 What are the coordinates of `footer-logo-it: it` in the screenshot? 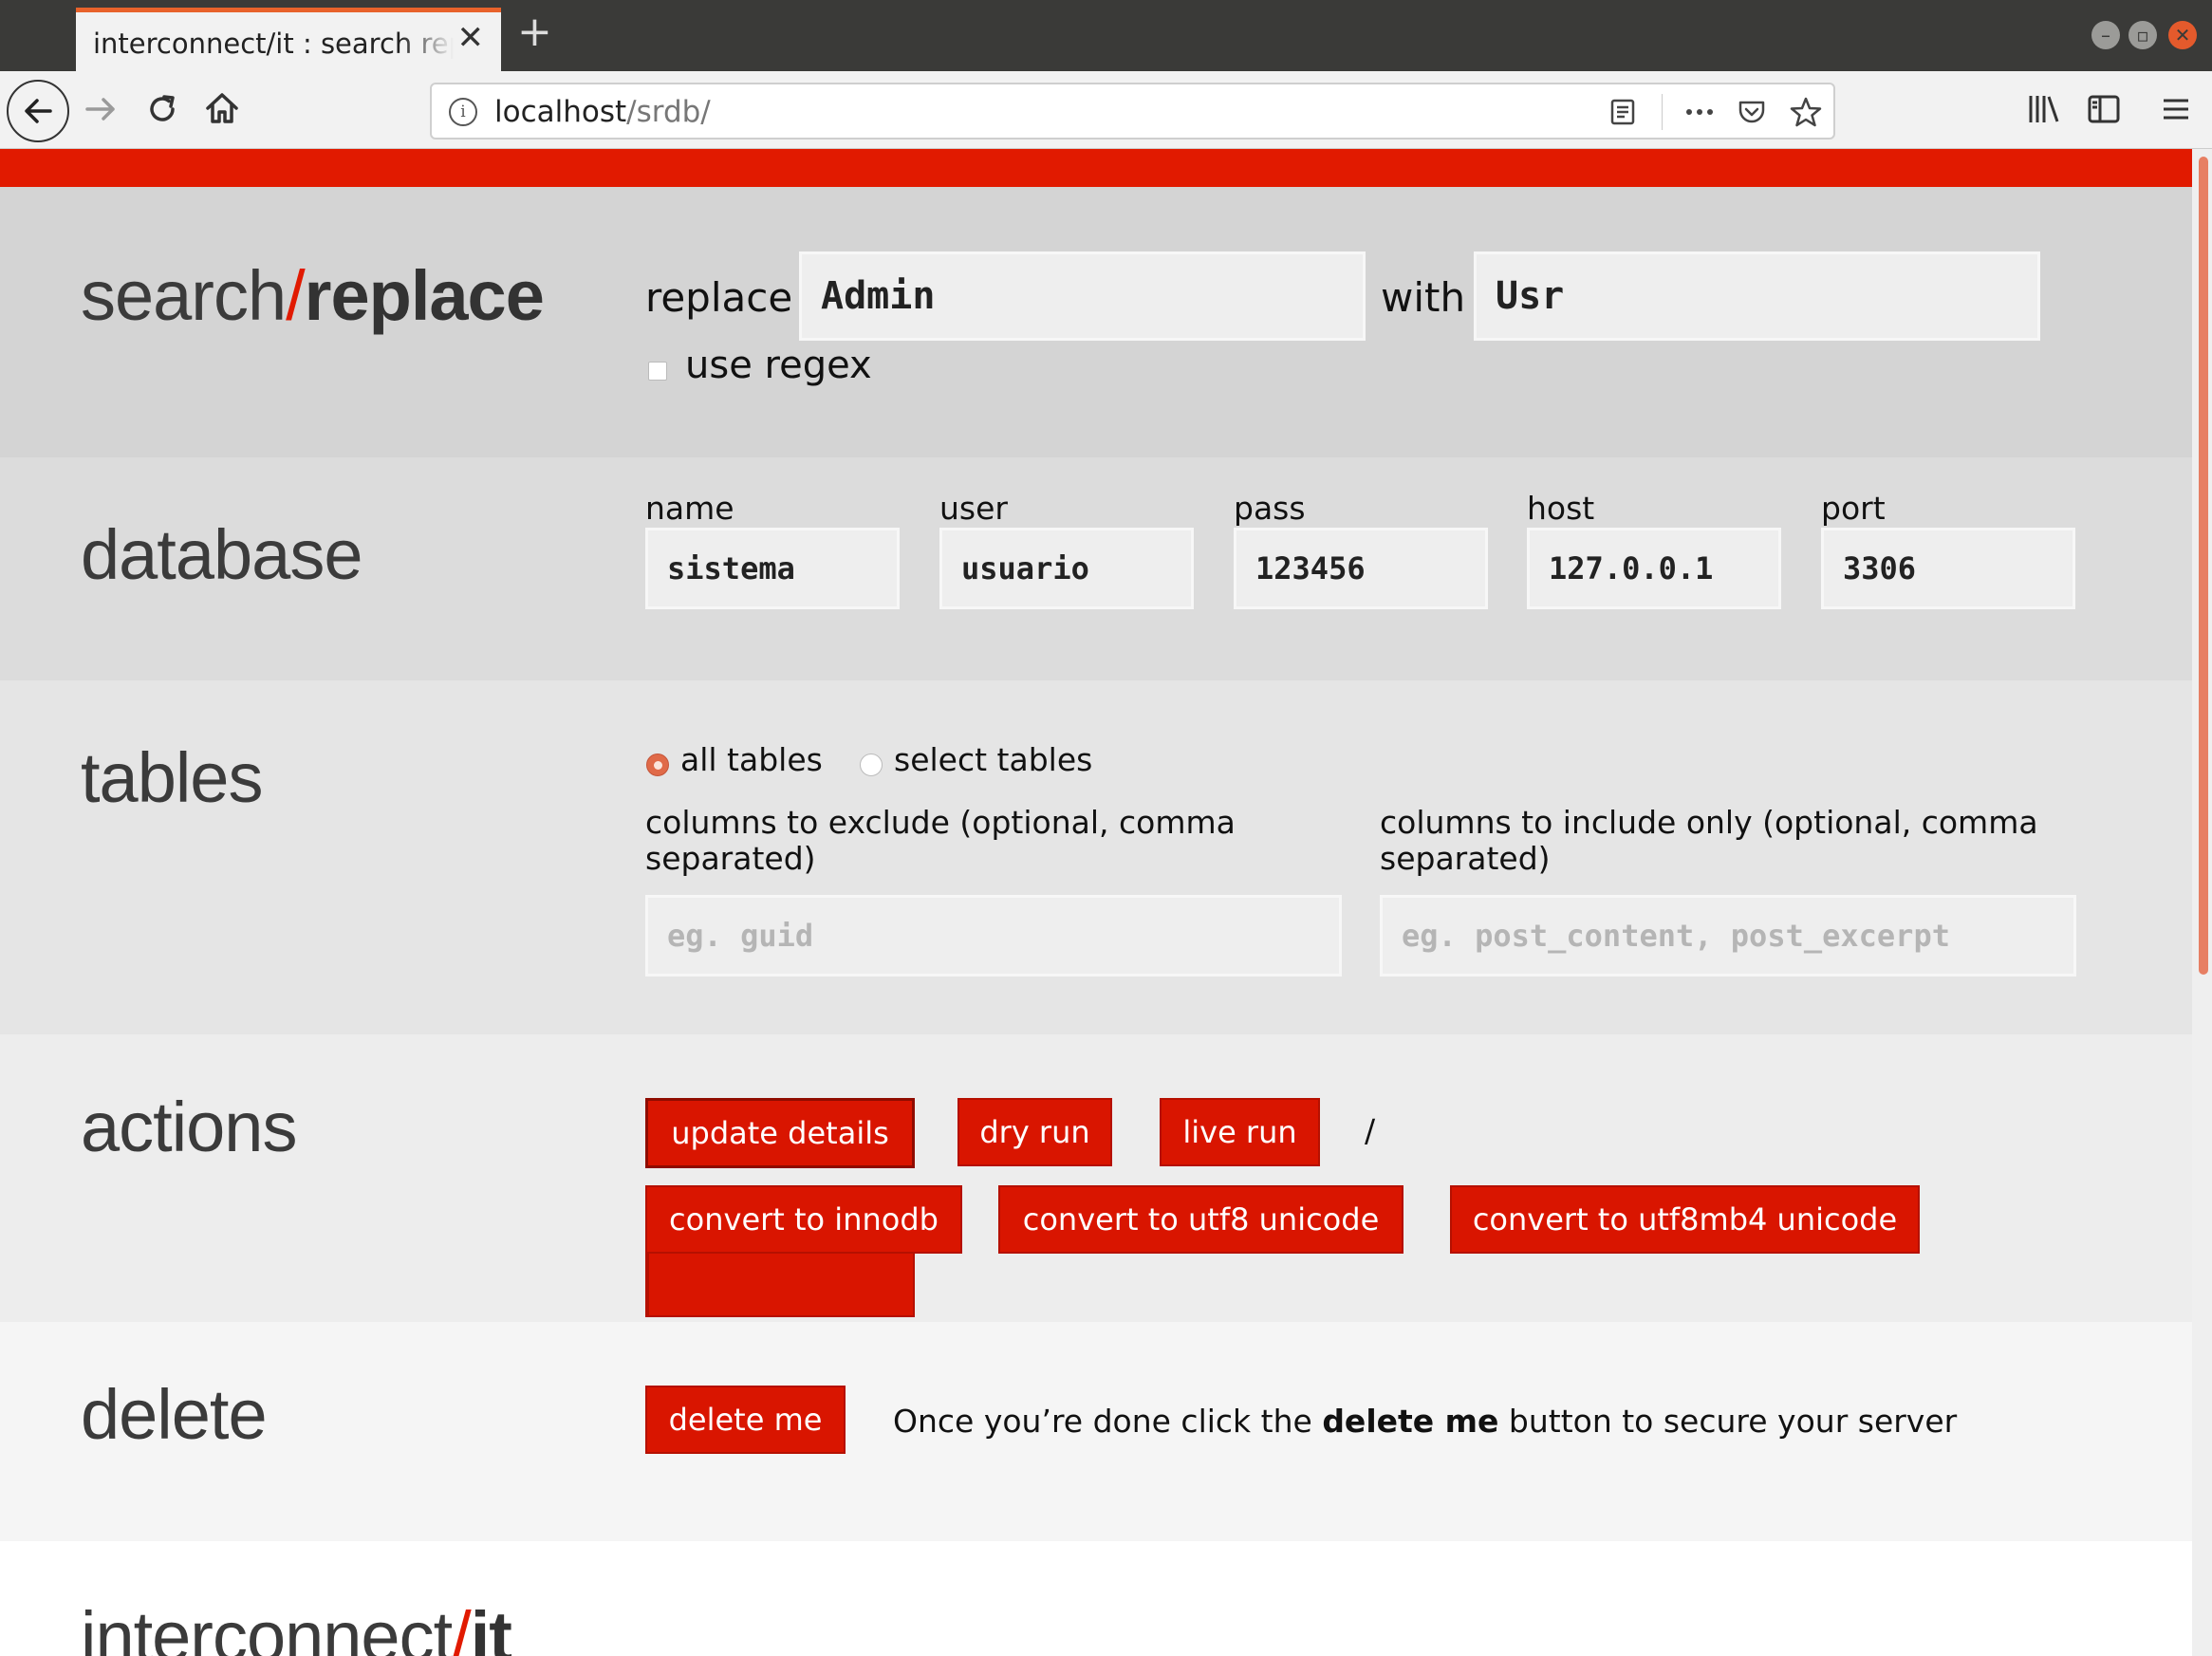 It's located at (491, 1626).